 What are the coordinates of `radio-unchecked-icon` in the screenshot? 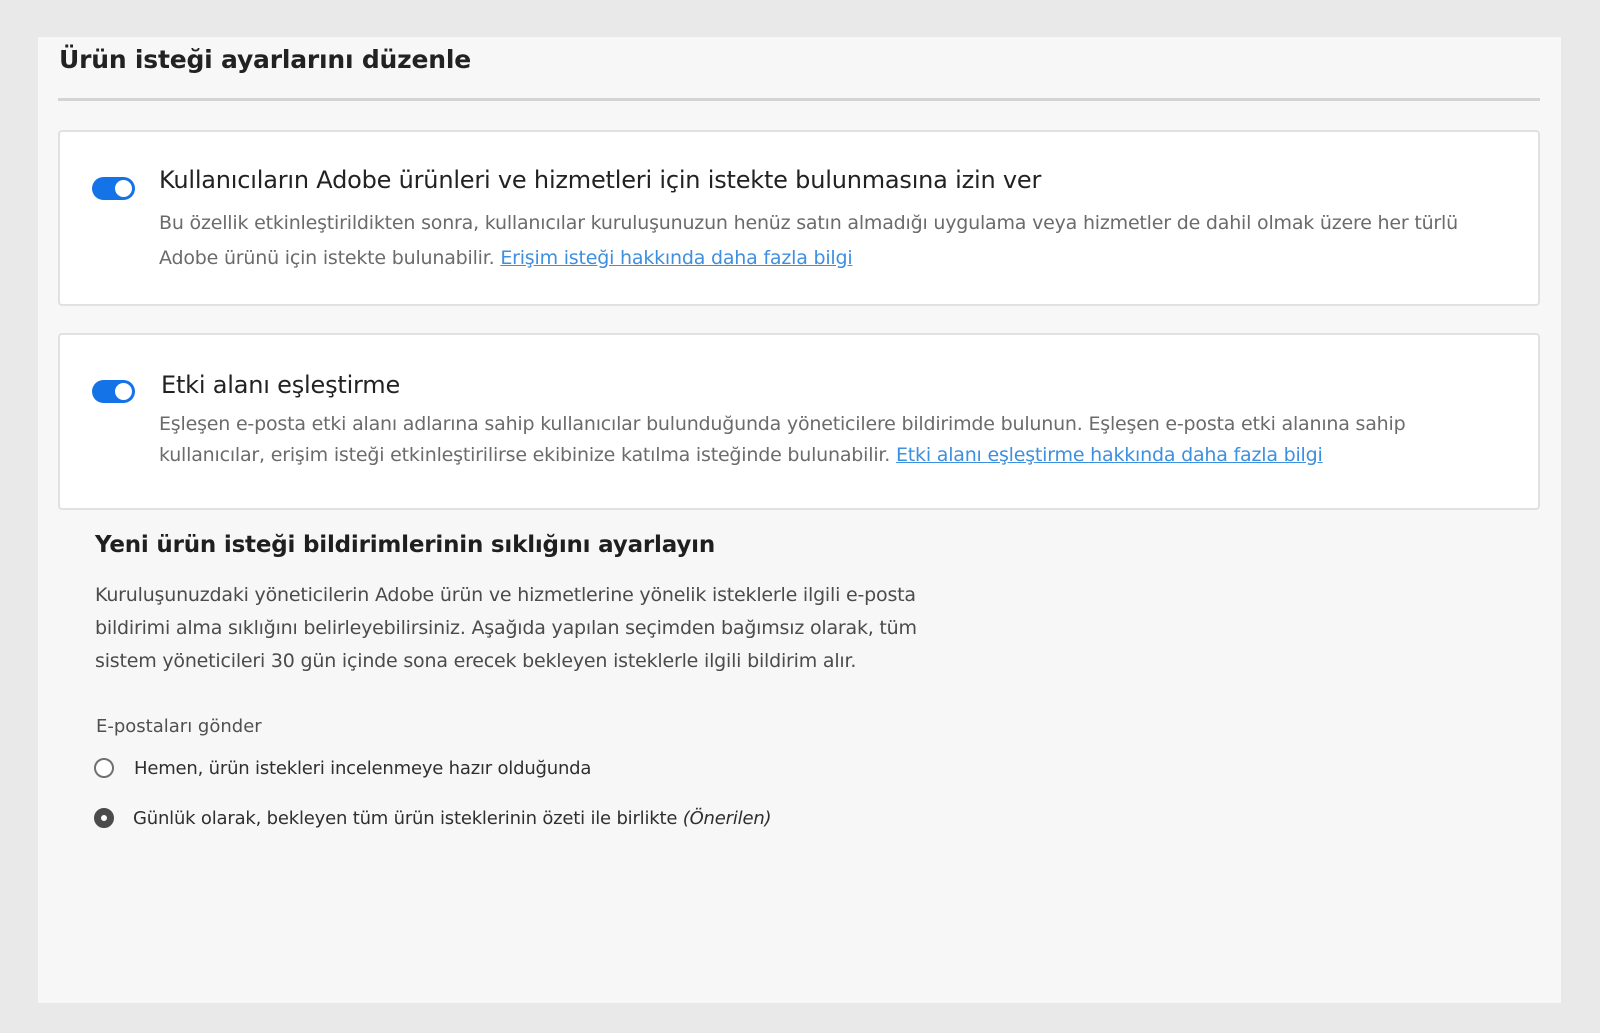 It's located at (104, 768).